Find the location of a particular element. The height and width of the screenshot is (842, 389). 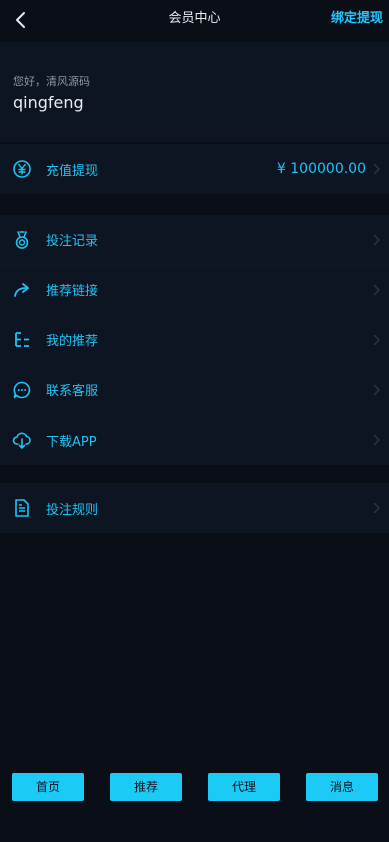

rules-section: 投注规则 is located at coordinates (194, 508).